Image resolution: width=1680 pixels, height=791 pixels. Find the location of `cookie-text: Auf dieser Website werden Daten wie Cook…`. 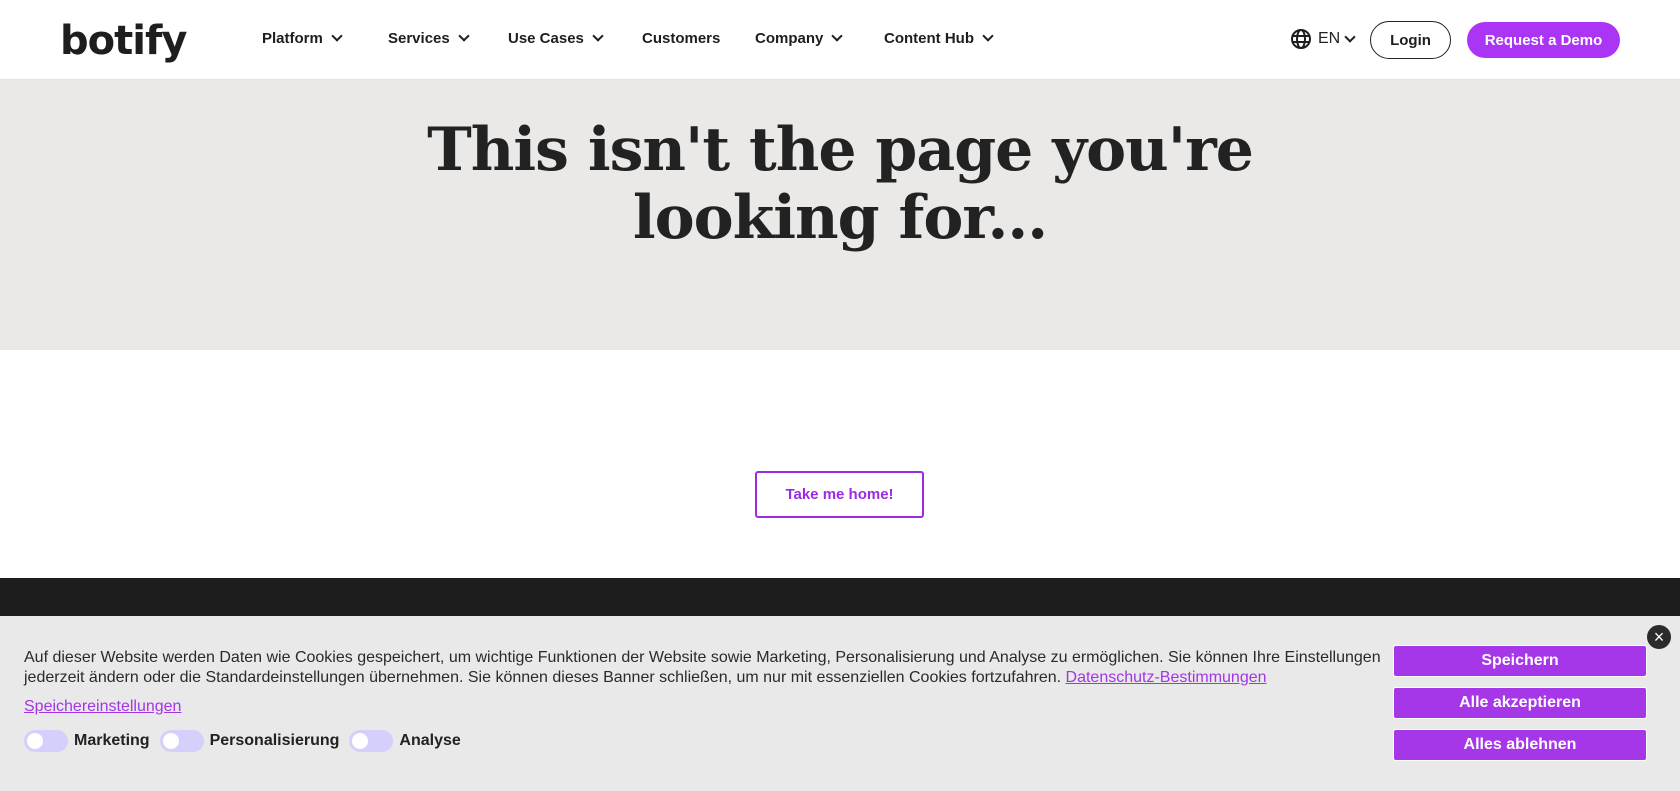

cookie-text: Auf dieser Website werden Daten wie Cook… is located at coordinates (704, 668).